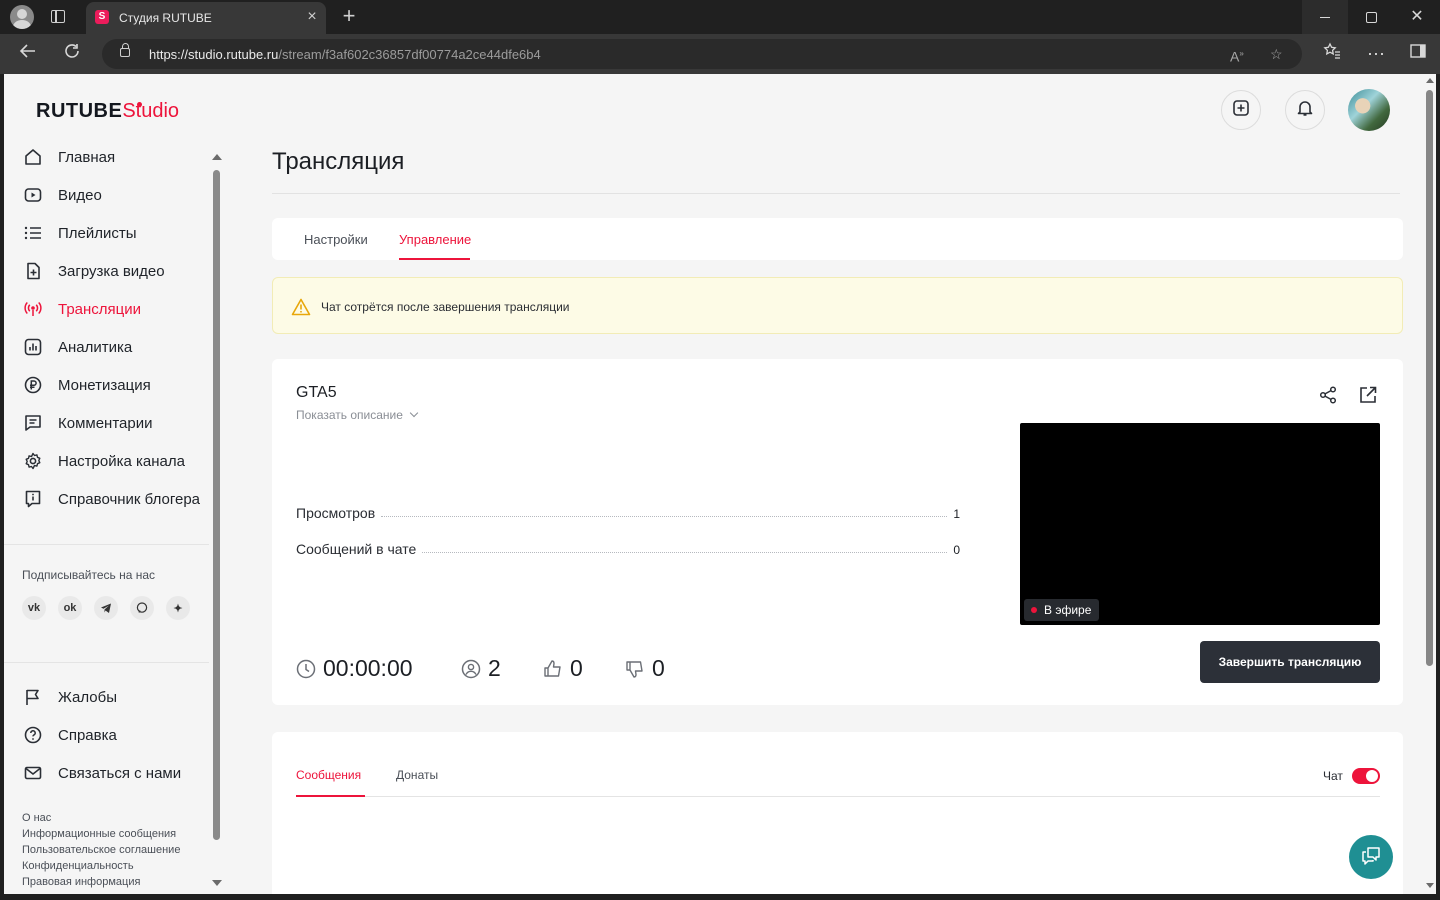  What do you see at coordinates (109, 157) in the screenshot?
I see `sidebar-item-home: Главная` at bounding box center [109, 157].